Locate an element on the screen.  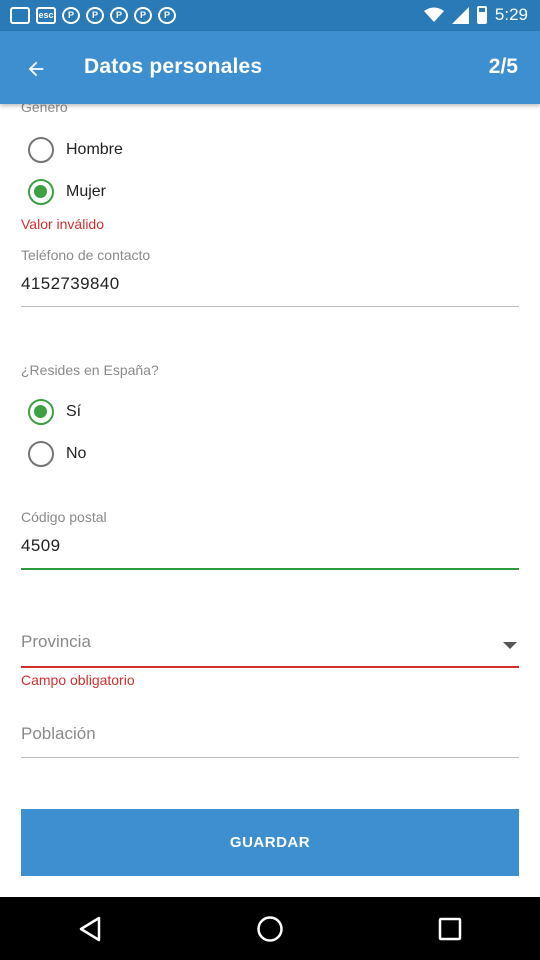
radio-mujer: Mujer is located at coordinates (67, 192).